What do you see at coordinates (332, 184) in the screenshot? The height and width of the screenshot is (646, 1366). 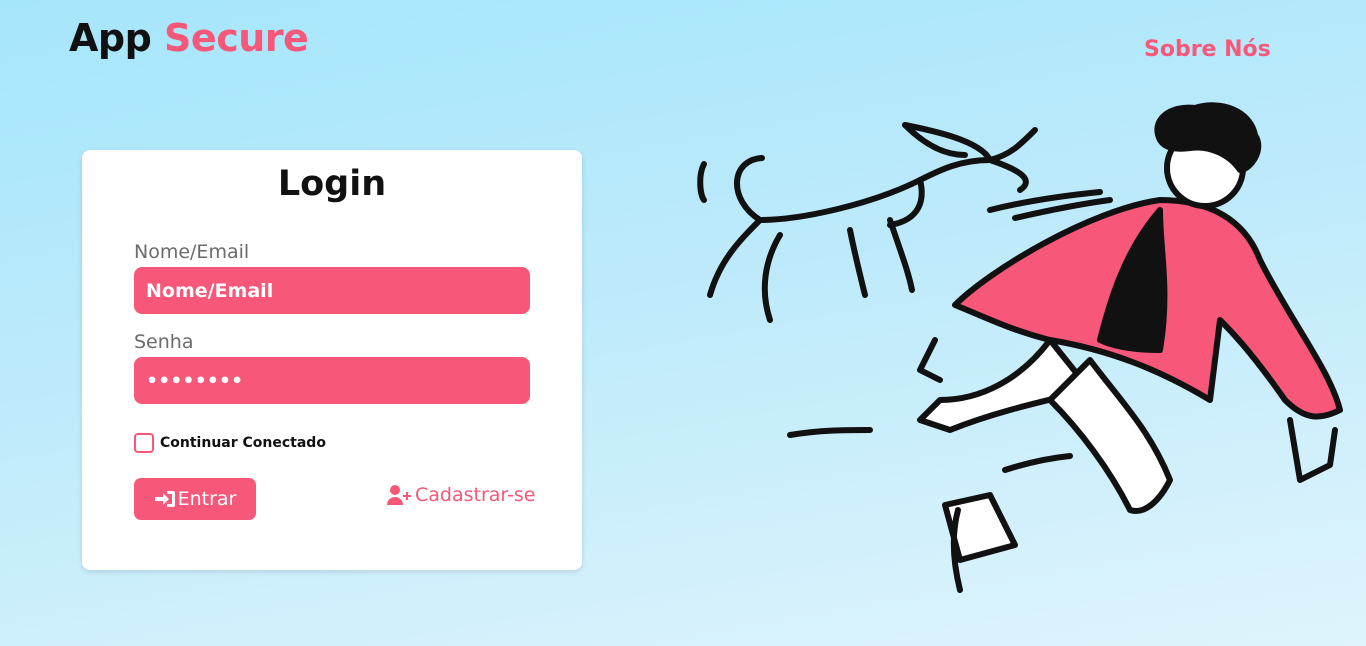 I see `login-title: Login` at bounding box center [332, 184].